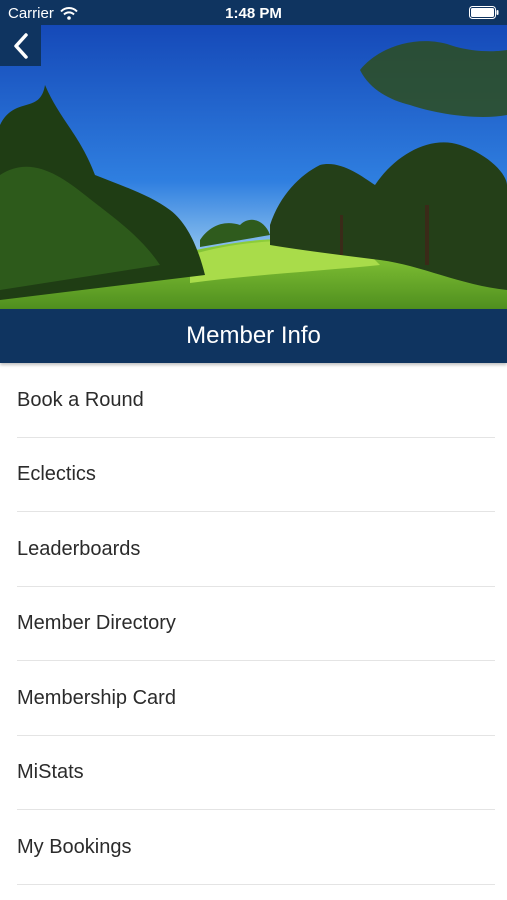 This screenshot has width=507, height=900. Describe the element at coordinates (96, 623) in the screenshot. I see `menu-item-label: Member Directory` at that location.